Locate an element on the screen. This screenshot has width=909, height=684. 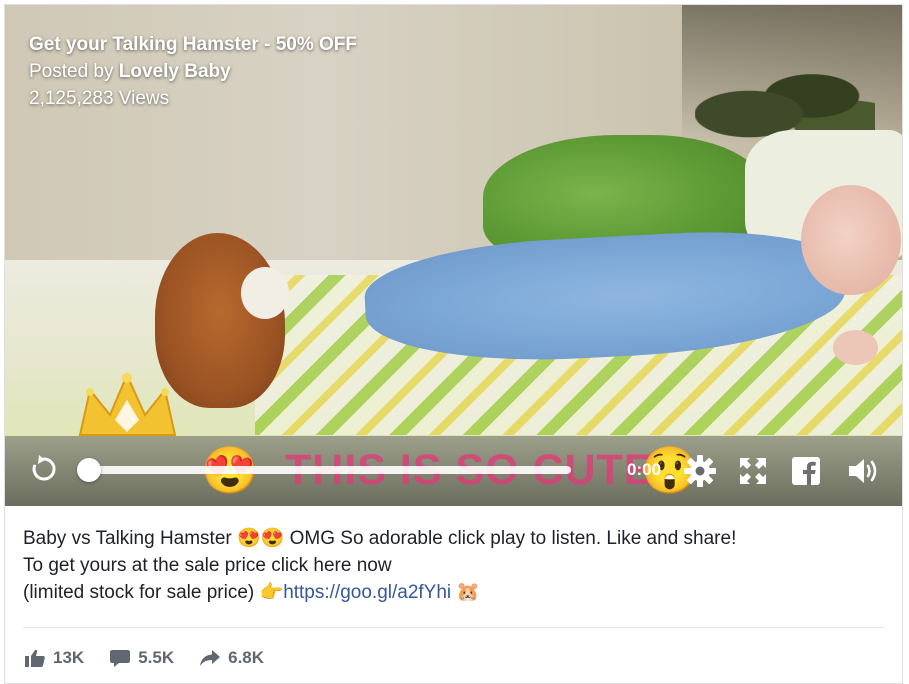
volume-icon is located at coordinates (864, 471).